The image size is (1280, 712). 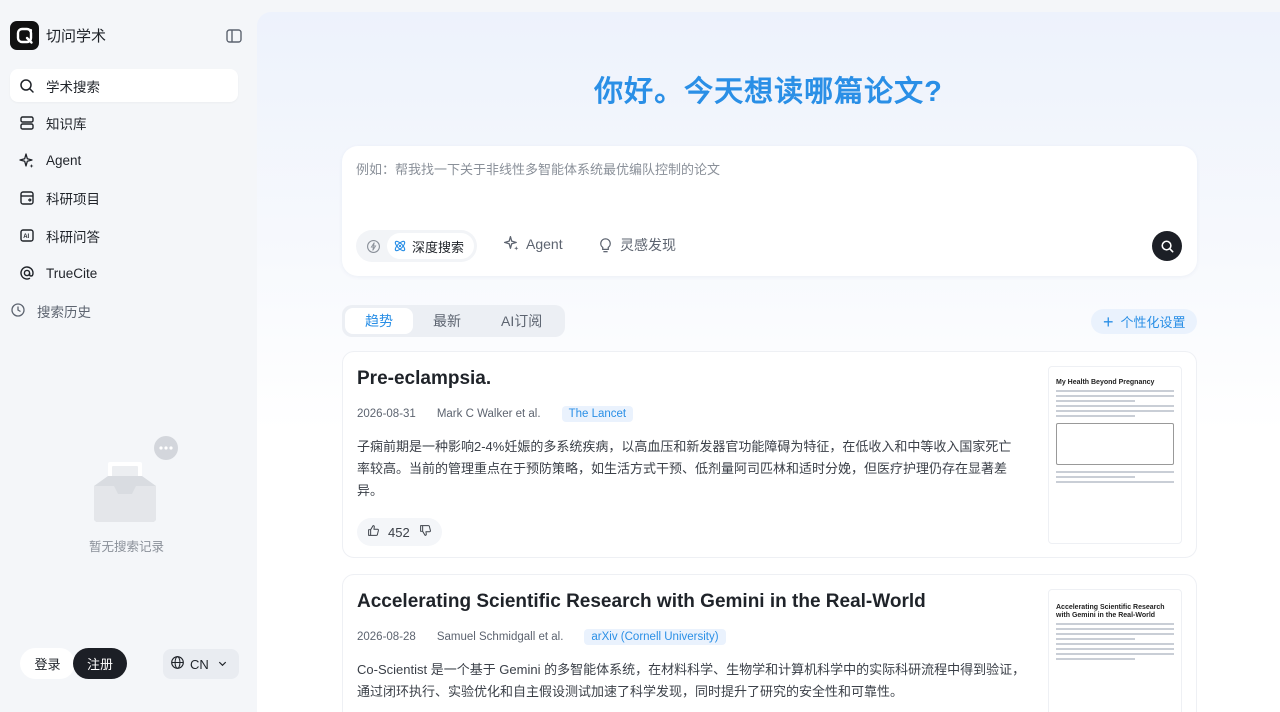 What do you see at coordinates (386, 637) in the screenshot?
I see `paper-date: 2026-08-28` at bounding box center [386, 637].